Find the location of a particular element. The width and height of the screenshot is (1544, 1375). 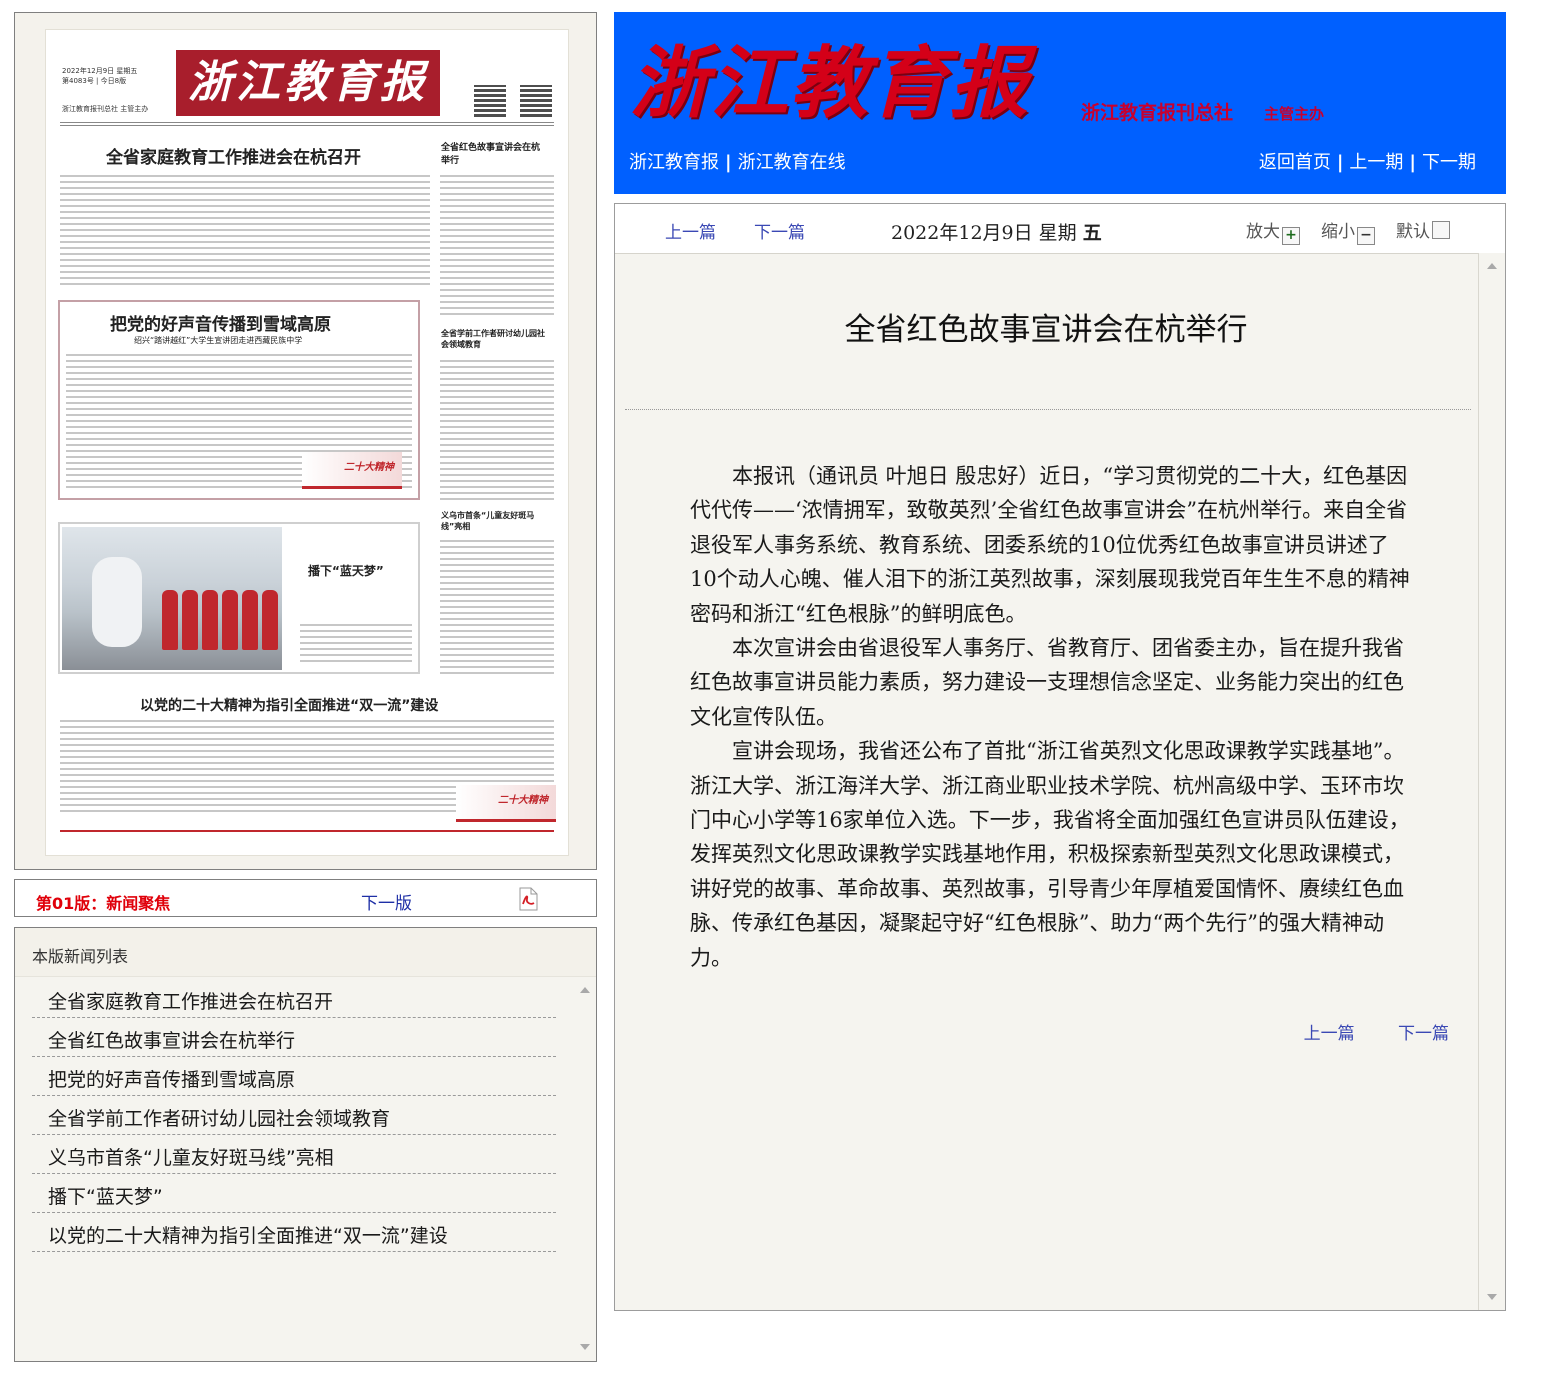

np-headline-side1: 全省红色故事宣讲会在杭举行 is located at coordinates (491, 154).